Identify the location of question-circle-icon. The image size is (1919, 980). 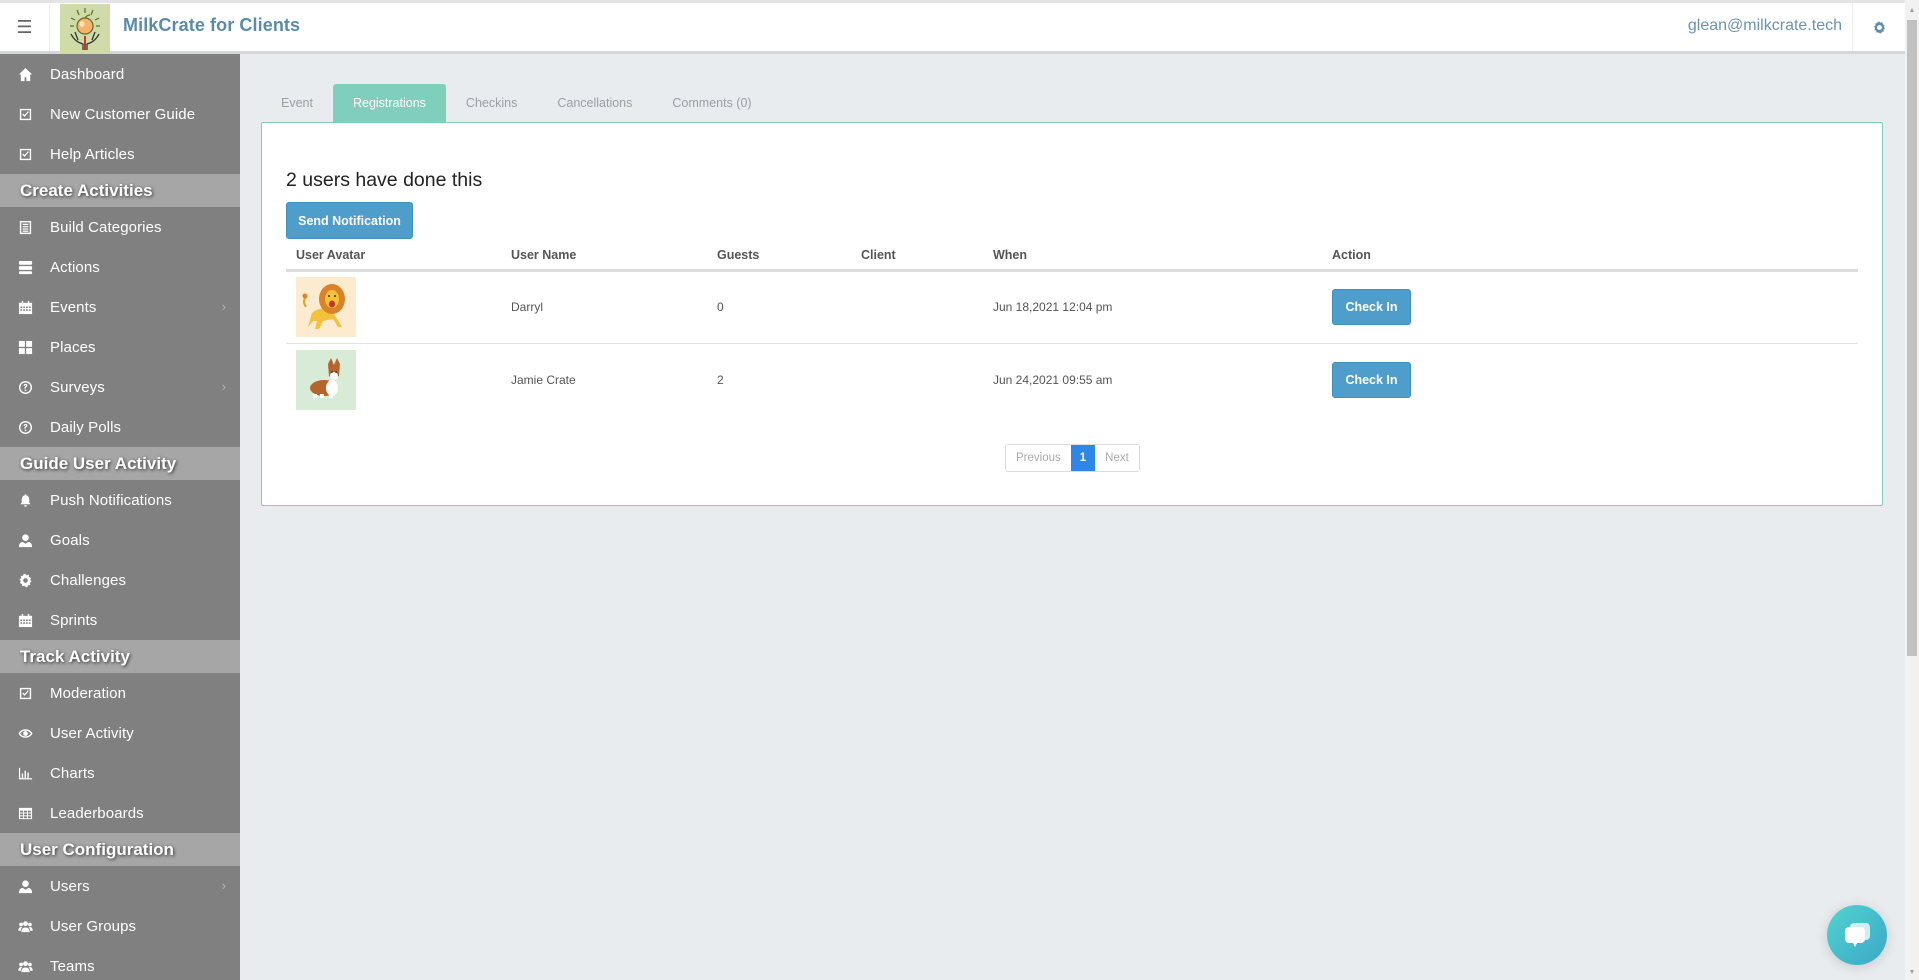
(25, 387).